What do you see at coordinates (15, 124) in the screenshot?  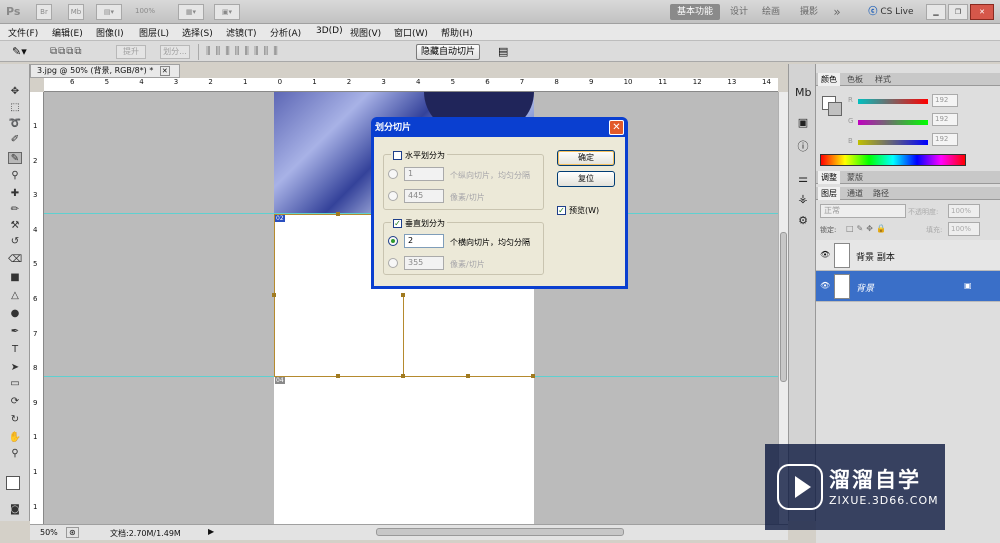 I see `lasso-tool-icon: ➰` at bounding box center [15, 124].